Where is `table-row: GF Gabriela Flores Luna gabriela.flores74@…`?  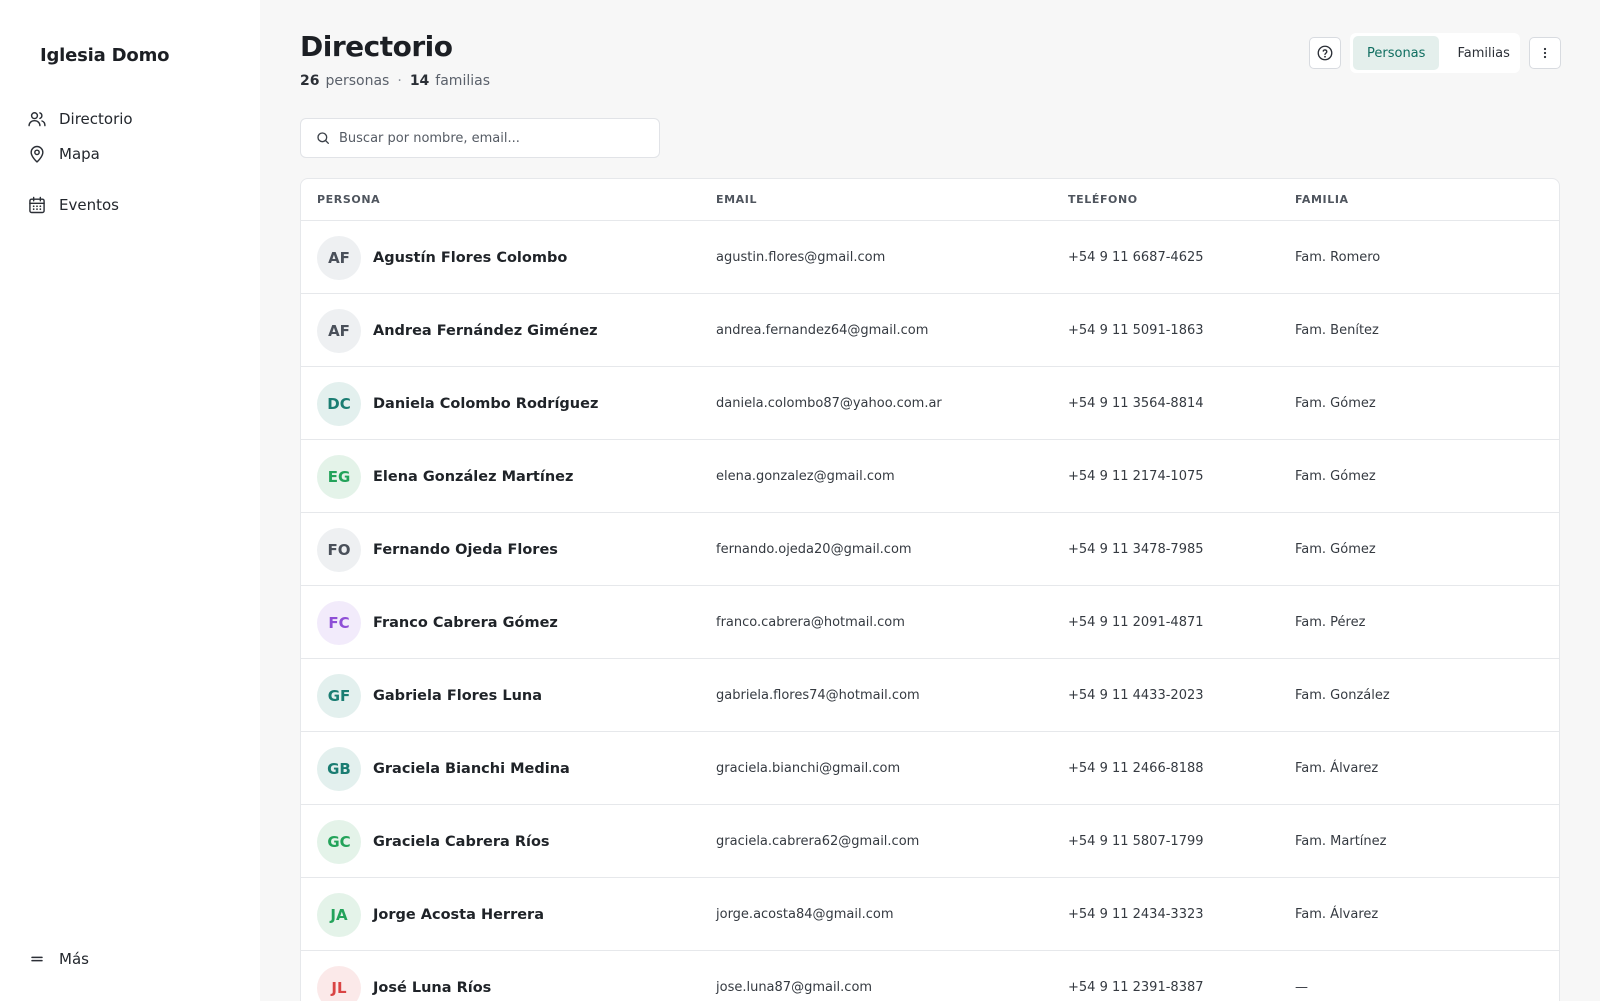 table-row: GF Gabriela Flores Luna gabriela.flores74@… is located at coordinates (930, 695).